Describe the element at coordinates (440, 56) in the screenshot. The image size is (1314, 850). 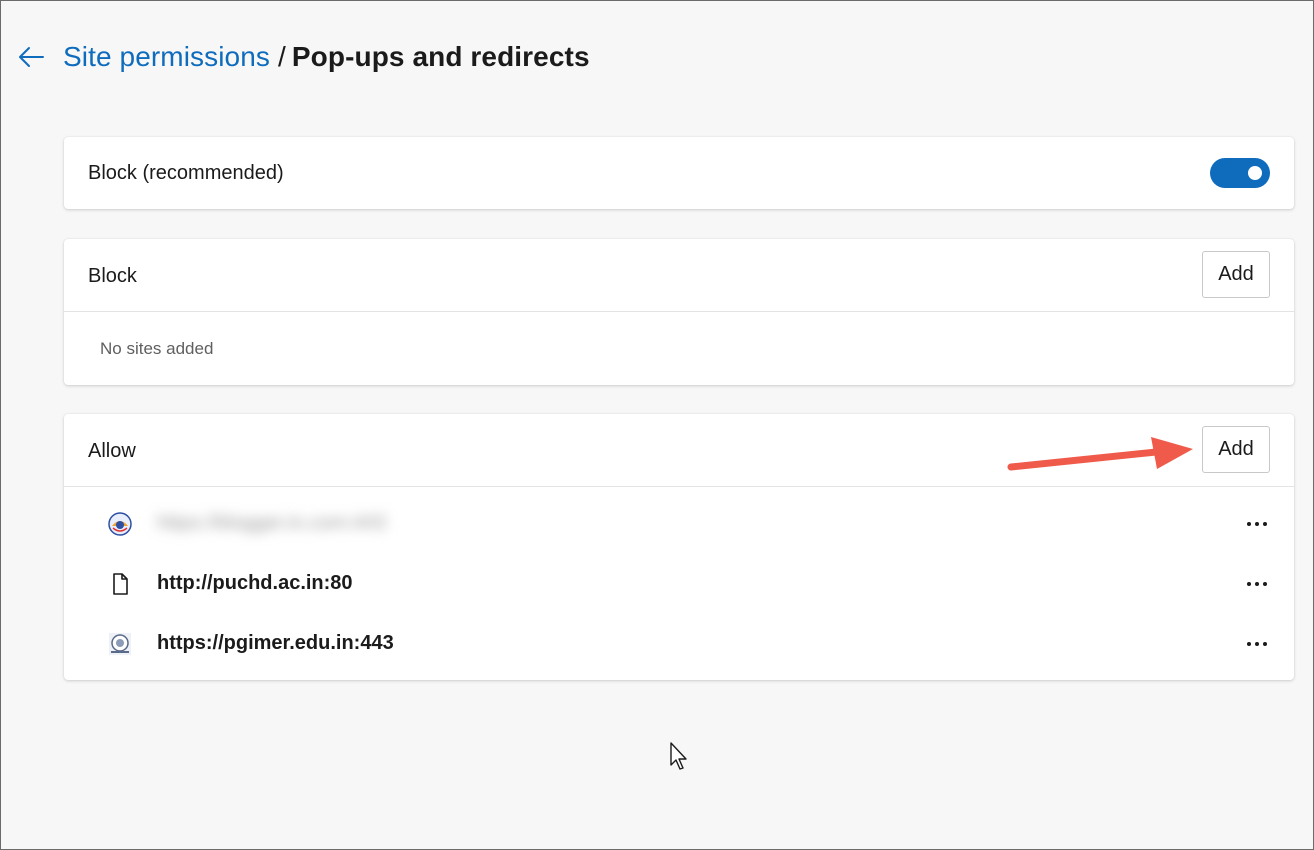
I see `breadcrumb-current: Pop-ups and redirects` at that location.